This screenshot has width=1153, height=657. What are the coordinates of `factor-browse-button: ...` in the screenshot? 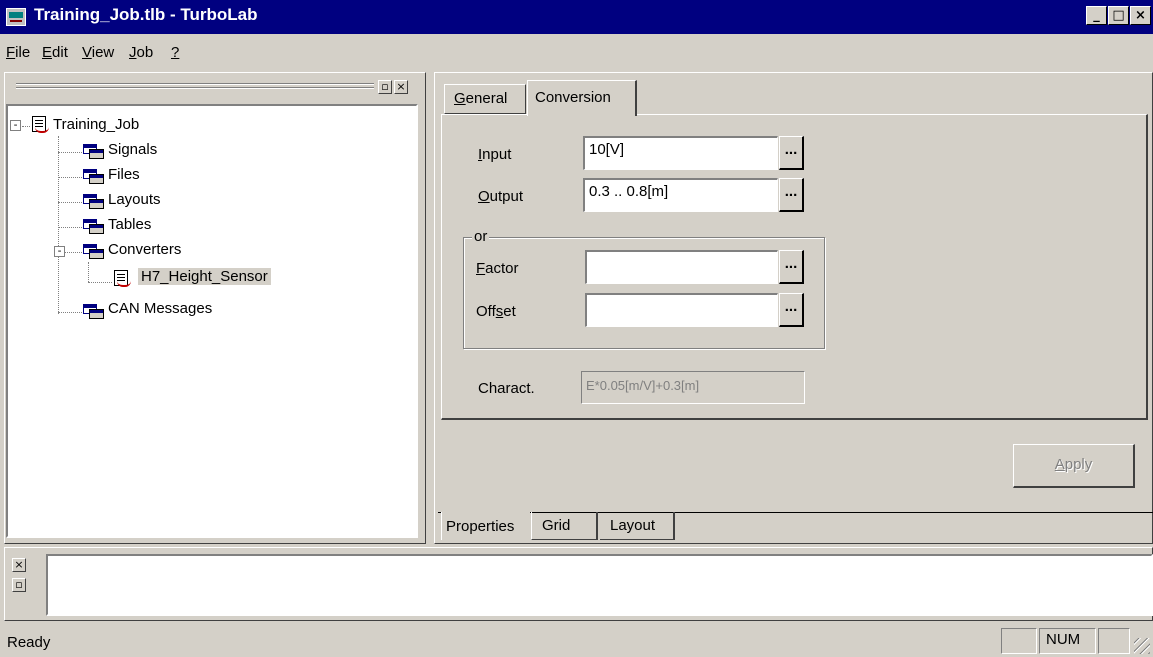 It's located at (791, 267).